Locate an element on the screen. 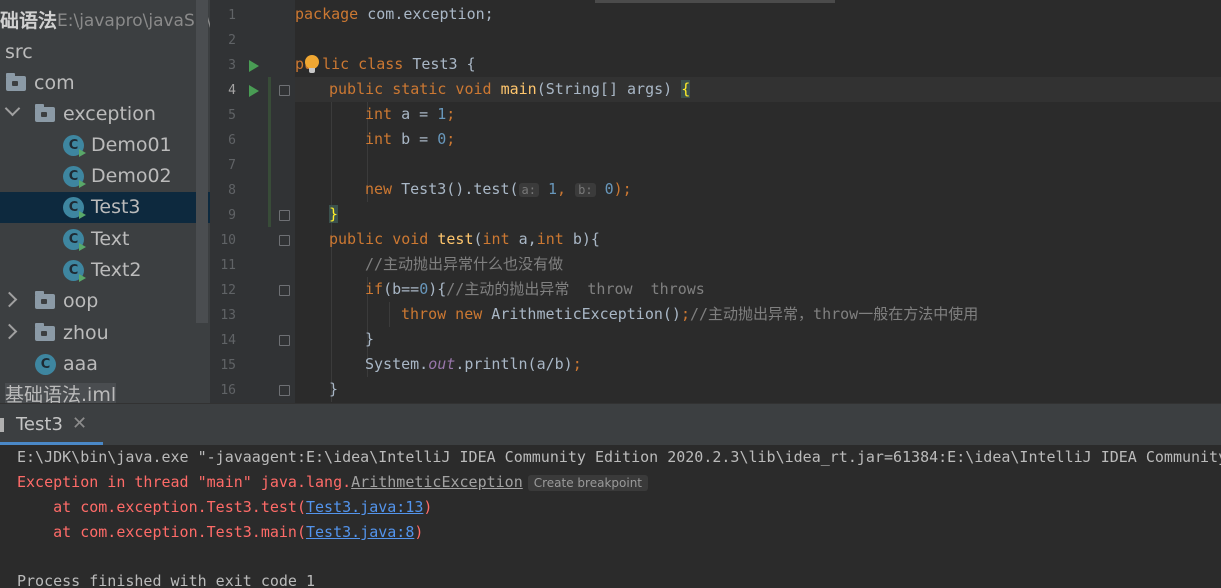 This screenshot has height=588, width=1221. tree-item-label: com is located at coordinates (54, 83).